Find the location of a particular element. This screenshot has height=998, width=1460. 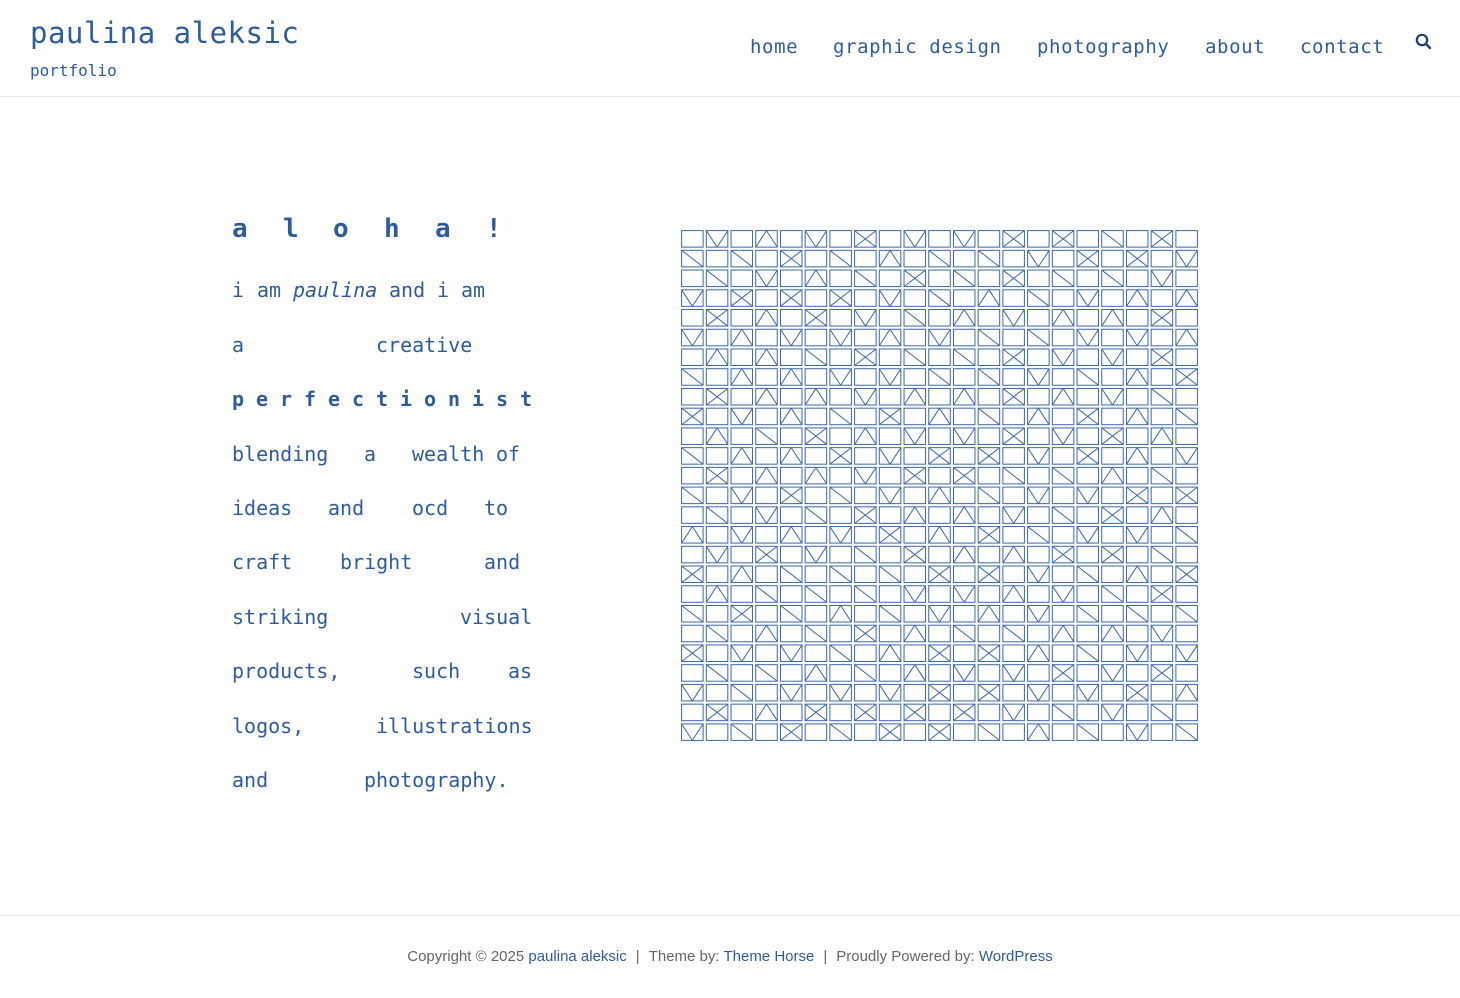

intro-line: striking visual is located at coordinates (382, 619).